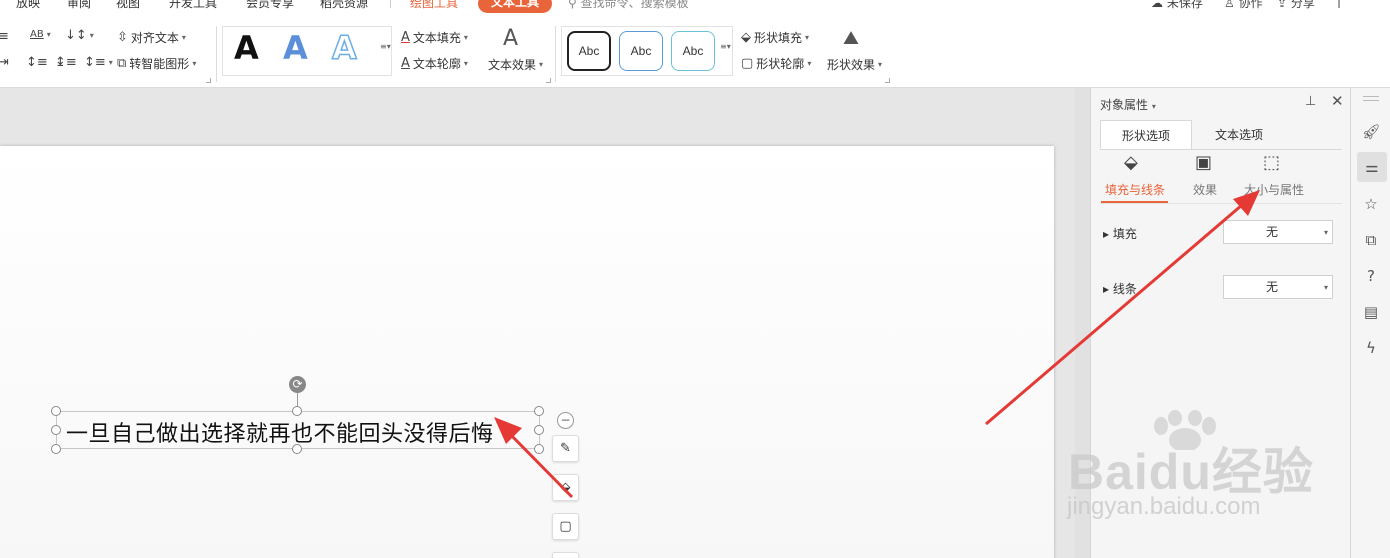 The width and height of the screenshot is (1390, 558). I want to click on tab-divider, so click(1221, 149).